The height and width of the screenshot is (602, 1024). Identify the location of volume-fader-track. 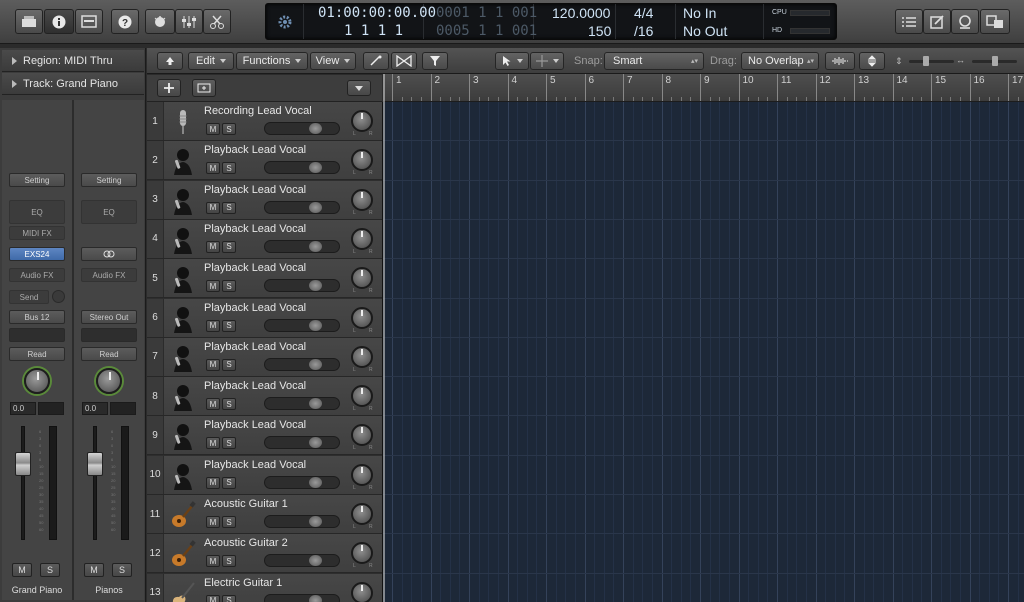
(95, 483).